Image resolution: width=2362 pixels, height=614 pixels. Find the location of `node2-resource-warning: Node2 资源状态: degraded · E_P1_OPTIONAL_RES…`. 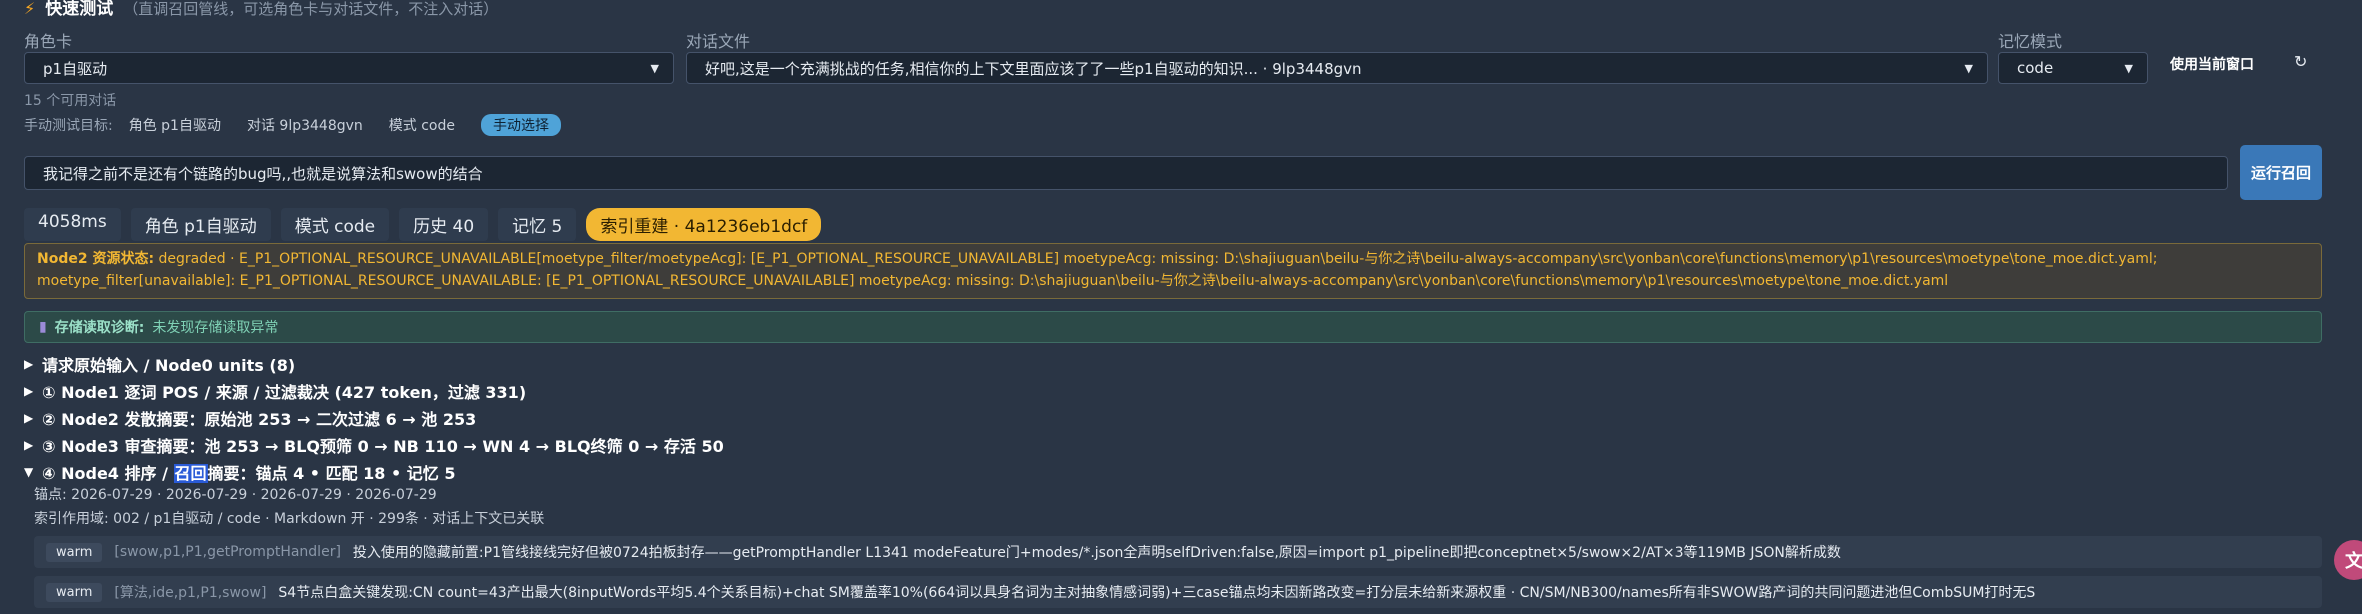

node2-resource-warning: Node2 资源状态: degraded · E_P1_OPTIONAL_RES… is located at coordinates (1173, 271).